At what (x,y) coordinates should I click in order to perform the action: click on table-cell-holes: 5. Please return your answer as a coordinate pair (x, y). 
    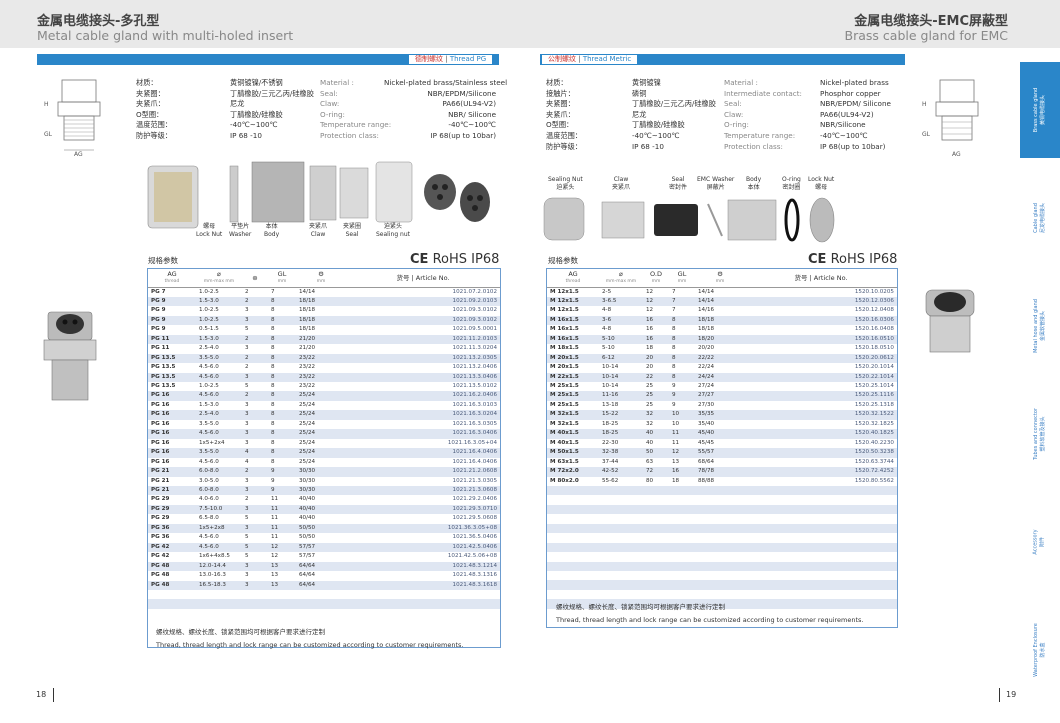
    Looking at the image, I should click on (247, 386).